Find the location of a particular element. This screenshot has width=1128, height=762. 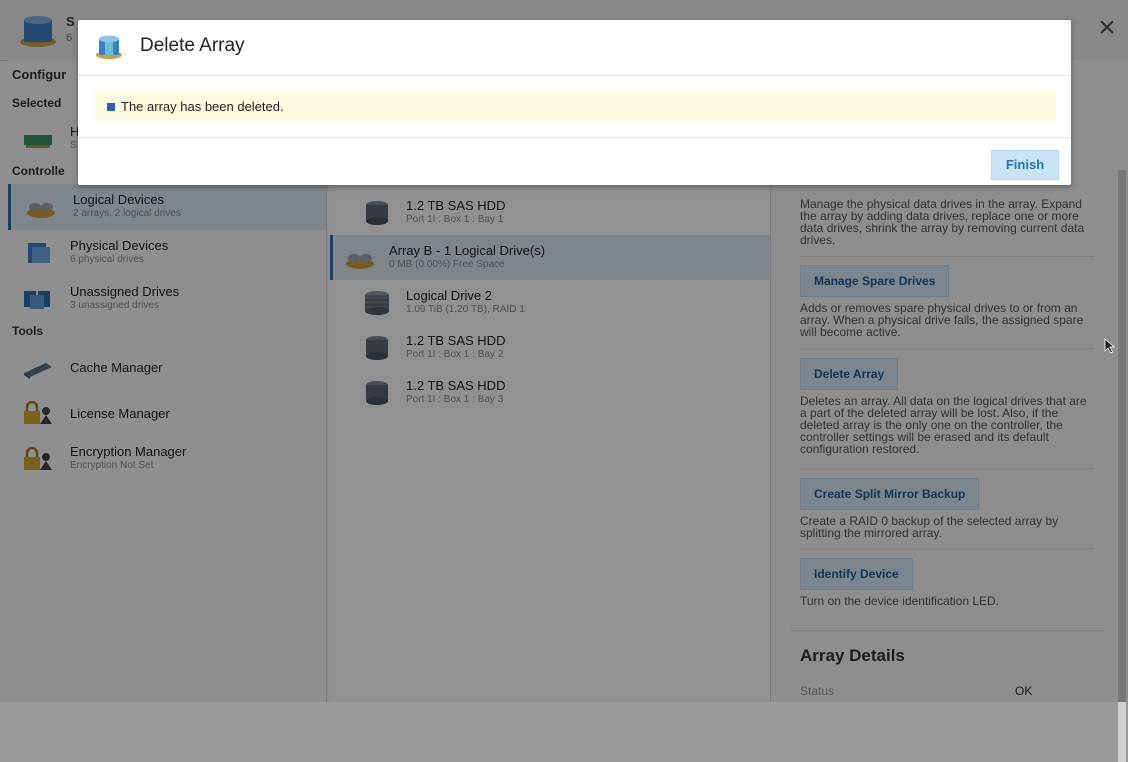

status-message: The array has been deleted. is located at coordinates (575, 106).